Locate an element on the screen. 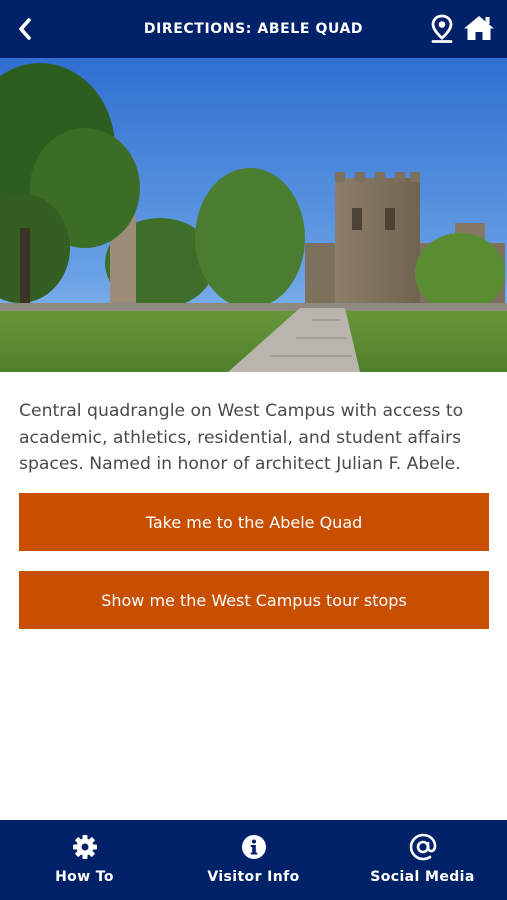 The height and width of the screenshot is (900, 507). map-location-button is located at coordinates (442, 29).